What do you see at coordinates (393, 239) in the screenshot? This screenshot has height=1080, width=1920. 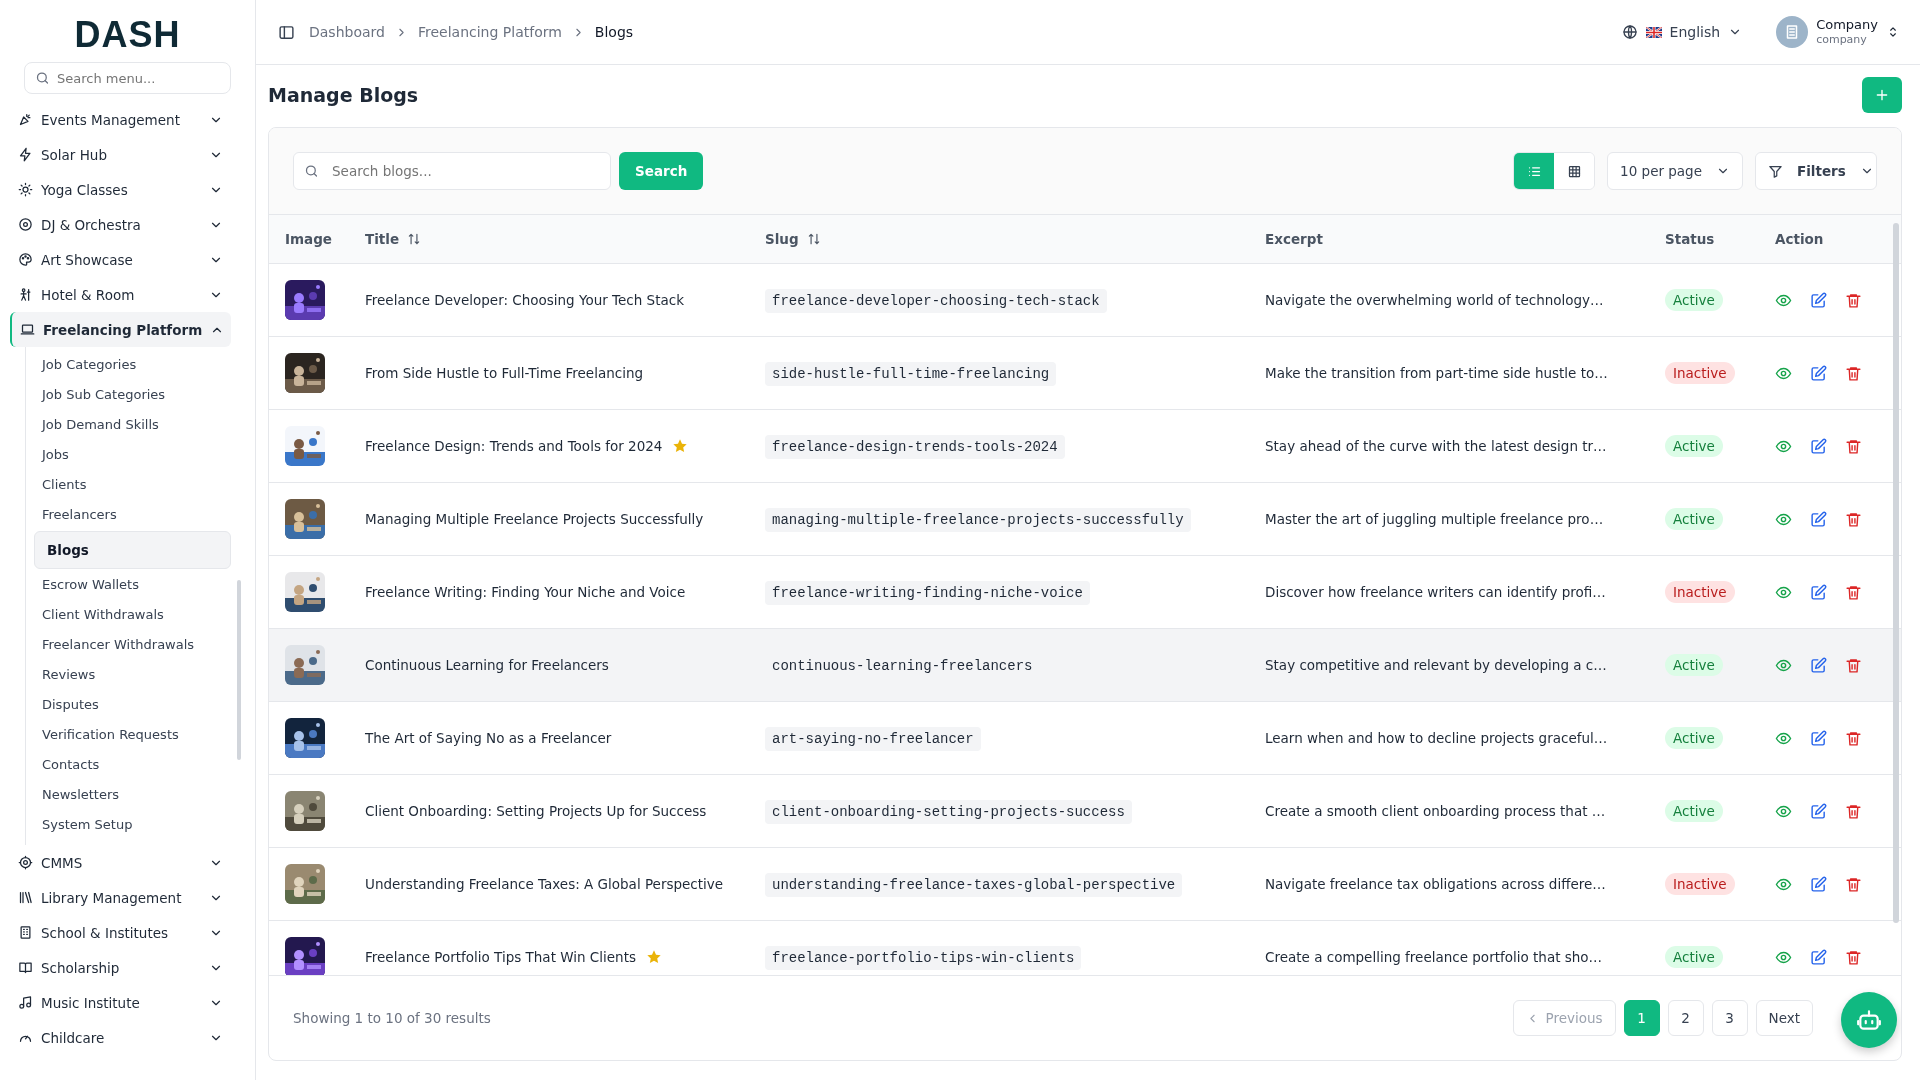 I see `column-header: Title` at bounding box center [393, 239].